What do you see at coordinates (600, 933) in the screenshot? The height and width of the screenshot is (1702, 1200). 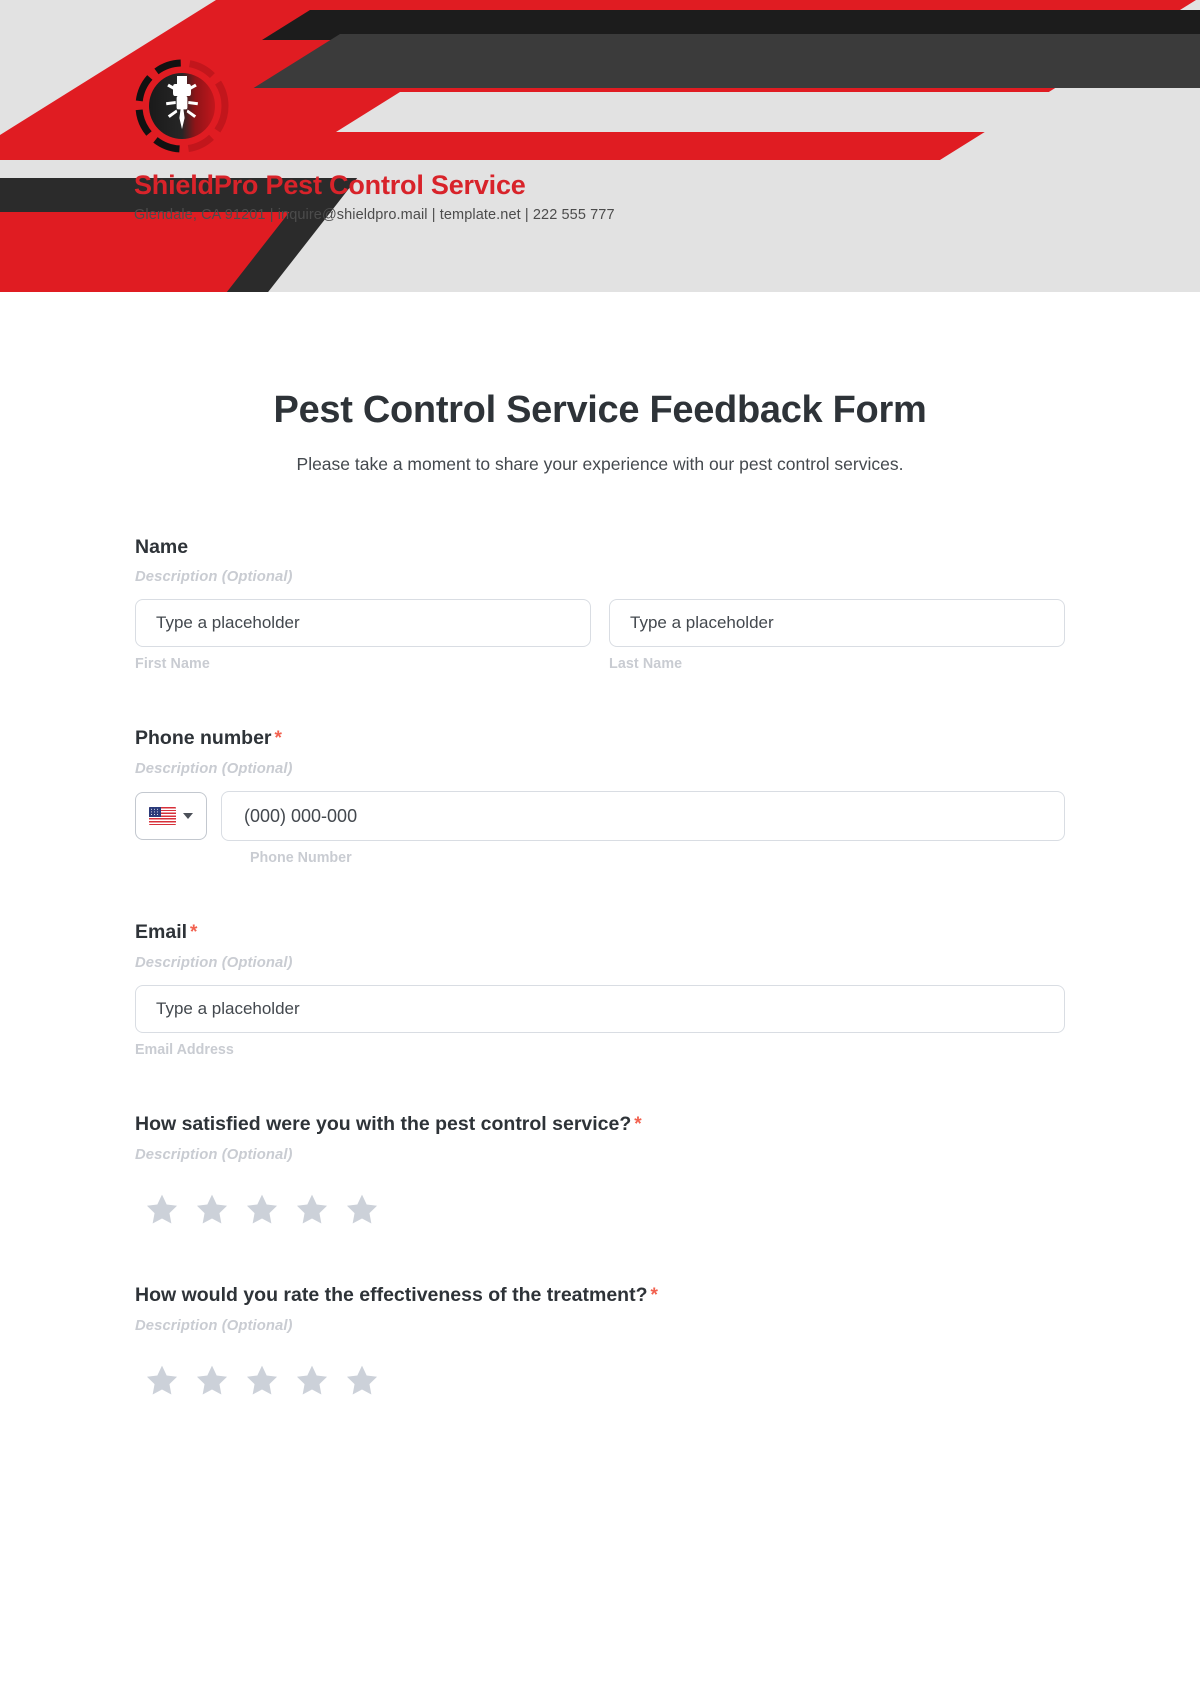 I see `field-email-label: Email *` at bounding box center [600, 933].